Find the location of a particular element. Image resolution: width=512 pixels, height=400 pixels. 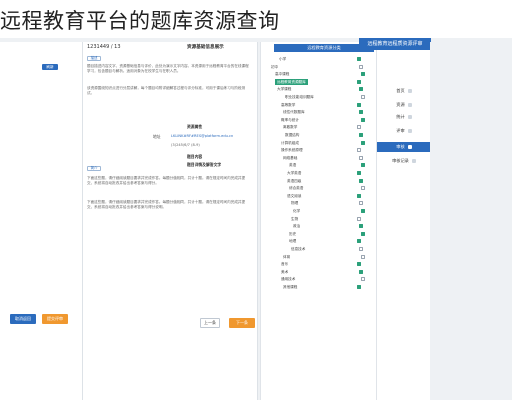

category-item: 美术 is located at coordinates (284, 272).